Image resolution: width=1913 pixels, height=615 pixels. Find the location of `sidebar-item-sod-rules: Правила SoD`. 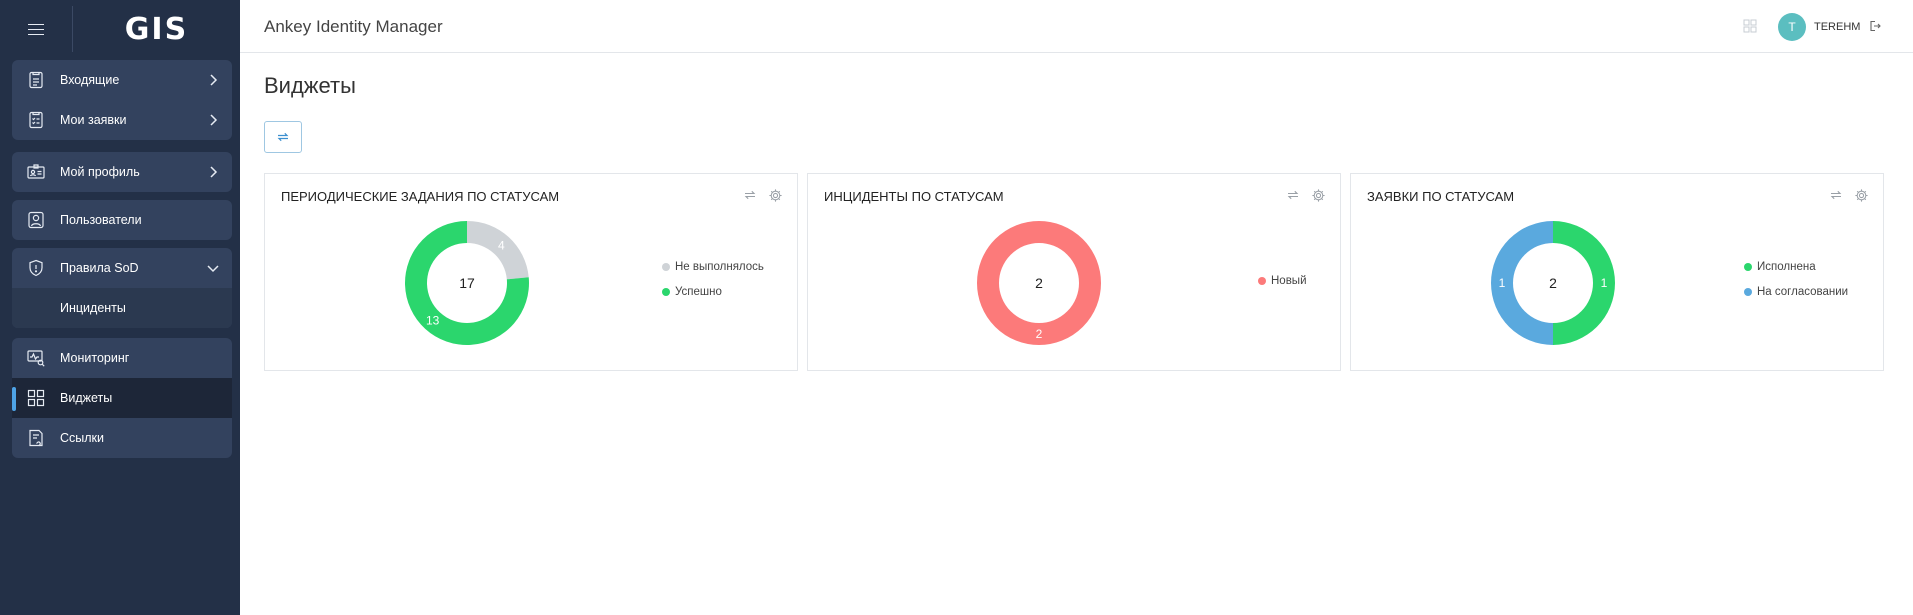

sidebar-item-sod-rules: Правила SoD is located at coordinates (122, 268).